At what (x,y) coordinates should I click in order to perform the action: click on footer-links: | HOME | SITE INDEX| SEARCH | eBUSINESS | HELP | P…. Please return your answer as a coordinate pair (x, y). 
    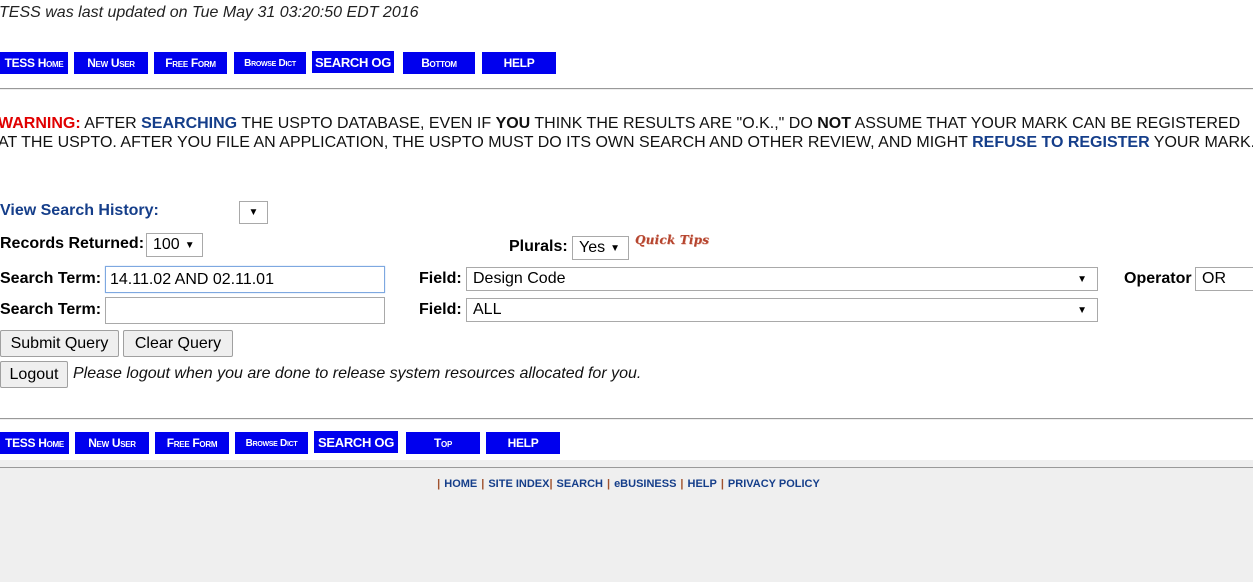
    Looking at the image, I should click on (626, 484).